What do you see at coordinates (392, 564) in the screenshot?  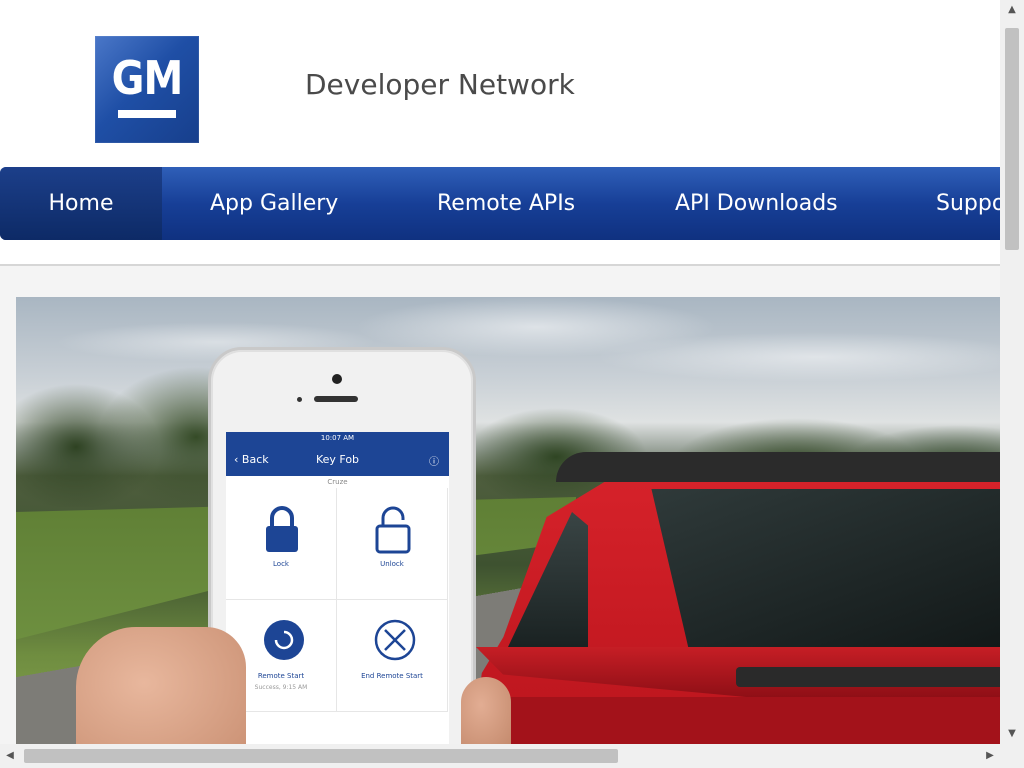 I see `tile-unlock-label: Unlock` at bounding box center [392, 564].